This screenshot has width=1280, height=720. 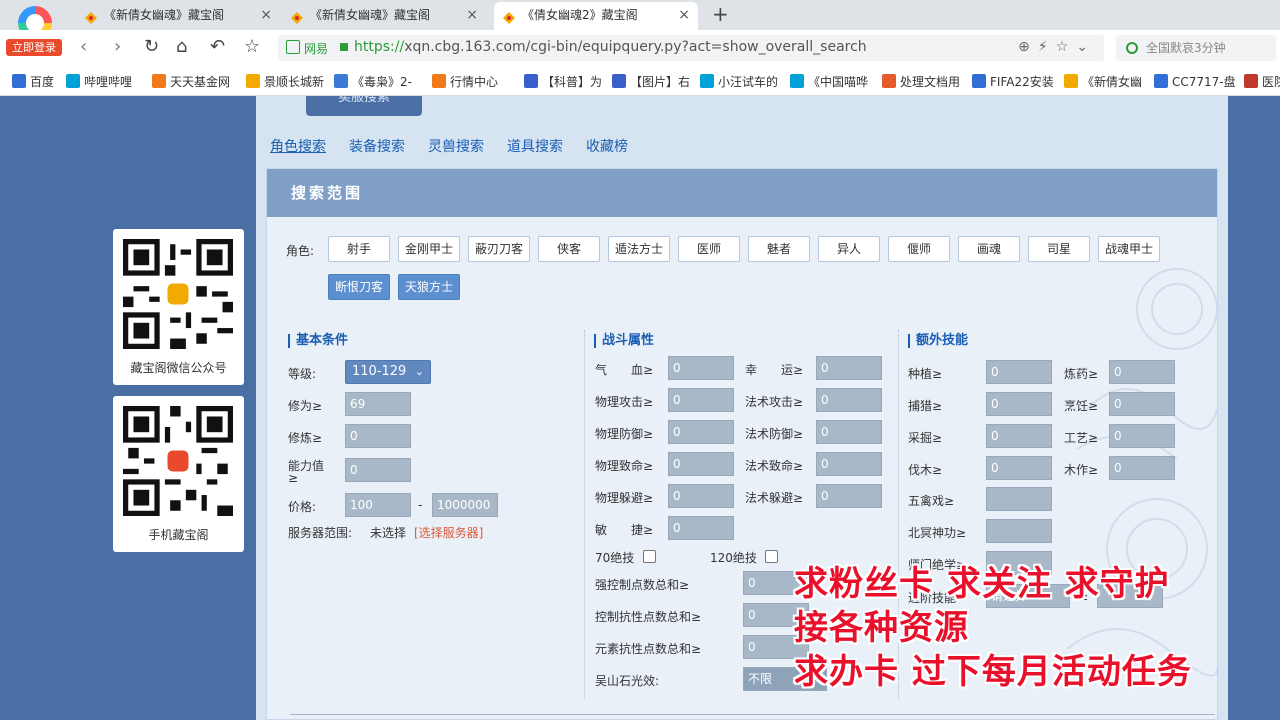 What do you see at coordinates (378, 404) in the screenshot?
I see `xiuwei-input: 69` at bounding box center [378, 404].